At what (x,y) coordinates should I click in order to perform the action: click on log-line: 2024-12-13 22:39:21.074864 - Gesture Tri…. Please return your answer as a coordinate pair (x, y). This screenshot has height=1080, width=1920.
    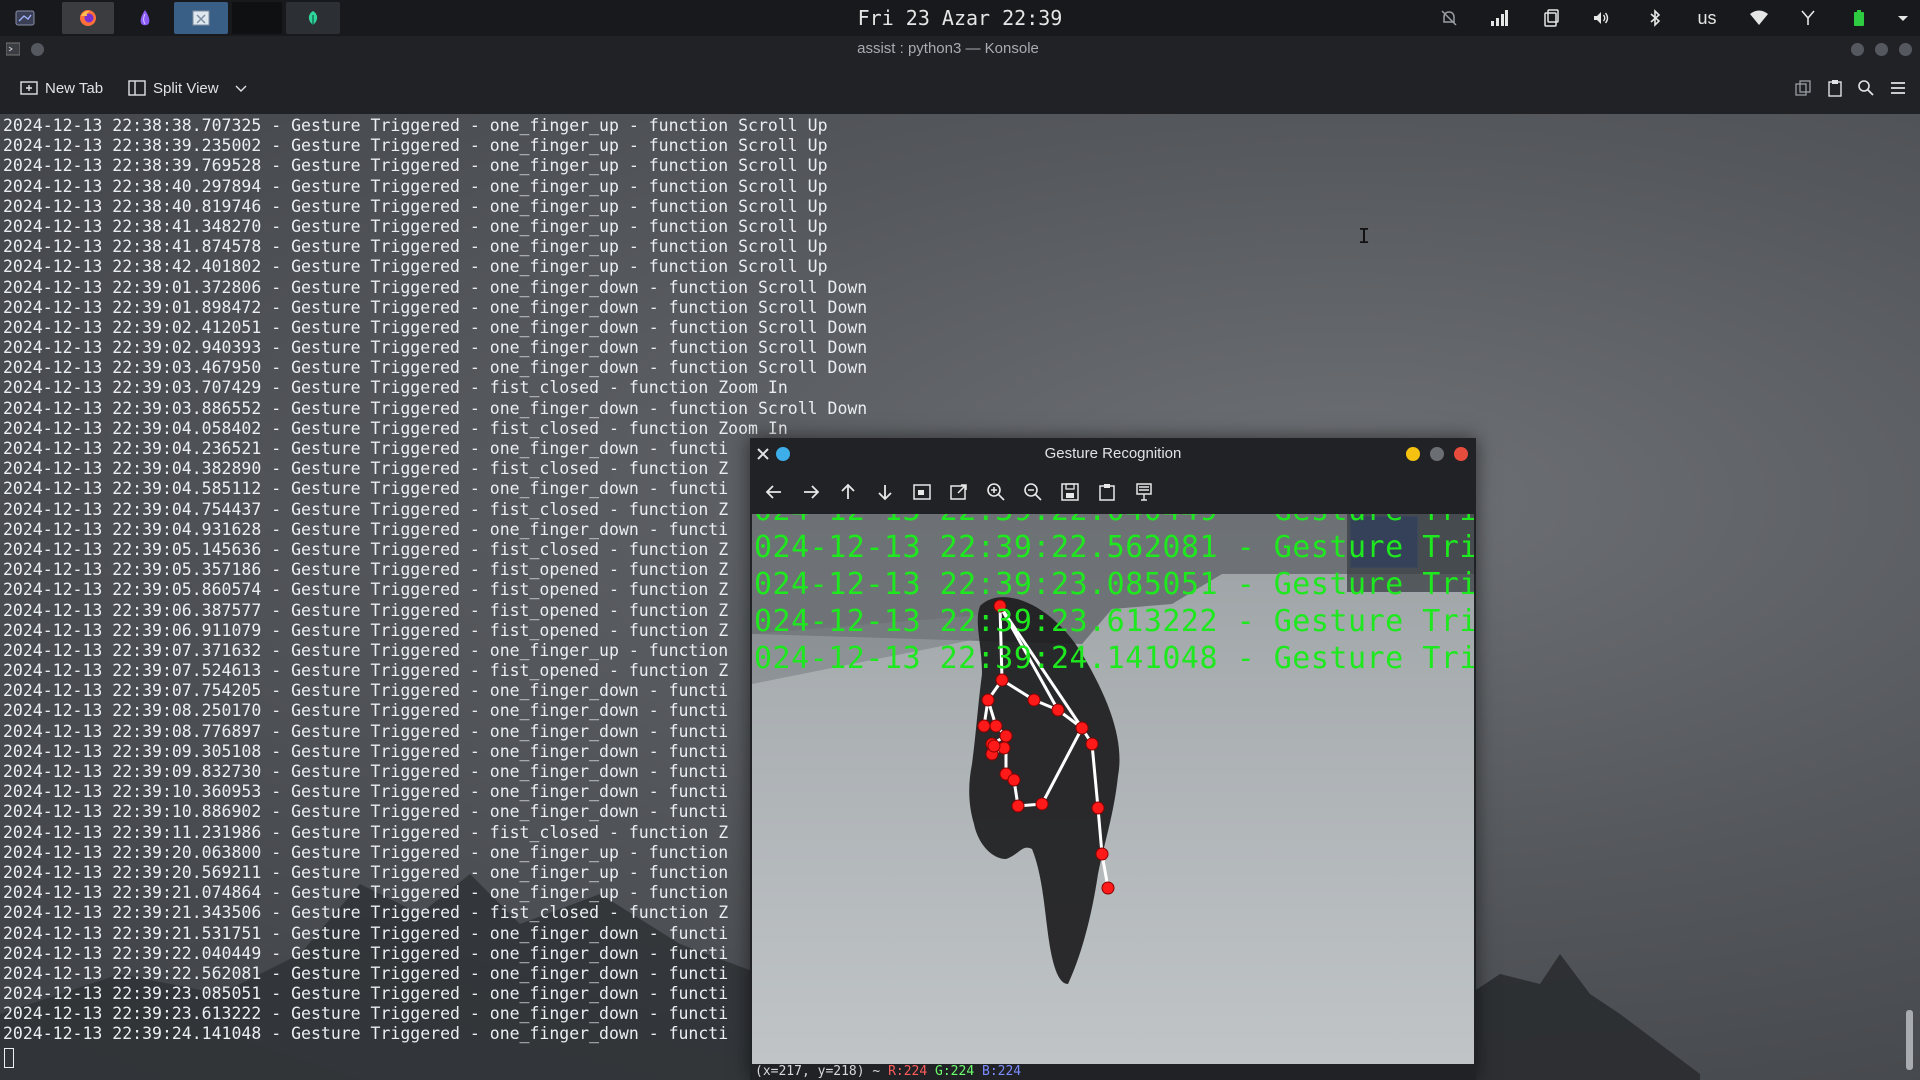
    Looking at the image, I should click on (366, 893).